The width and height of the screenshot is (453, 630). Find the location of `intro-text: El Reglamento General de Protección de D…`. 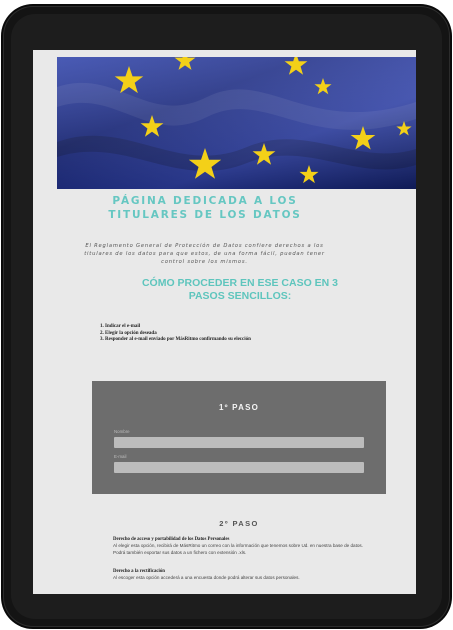

intro-text: El Reglamento General de Protección de D… is located at coordinates (204, 254).